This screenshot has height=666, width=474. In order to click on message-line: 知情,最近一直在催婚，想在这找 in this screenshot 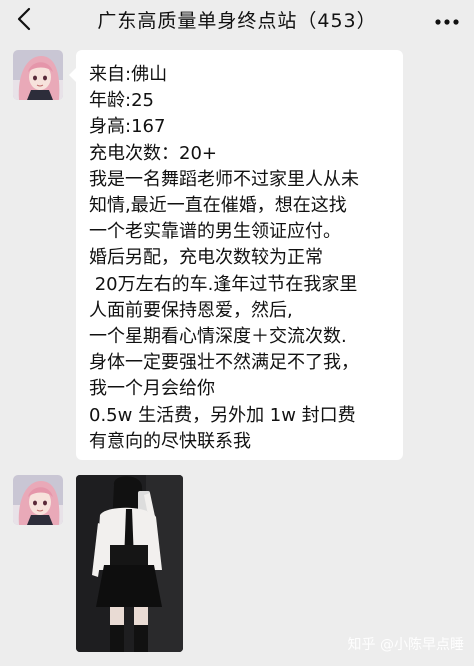, I will do `click(218, 206)`.